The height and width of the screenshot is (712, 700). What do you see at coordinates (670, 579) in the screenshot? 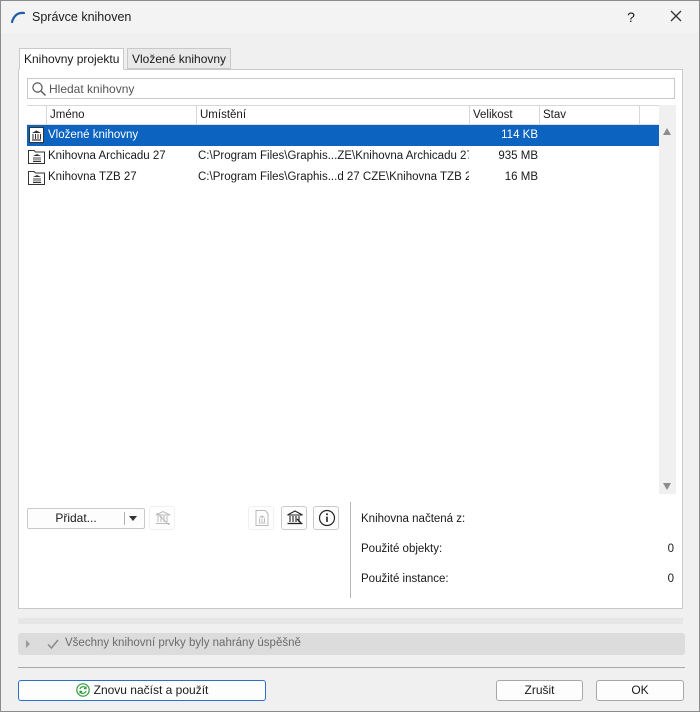
I see `used-instances-value: 0` at bounding box center [670, 579].